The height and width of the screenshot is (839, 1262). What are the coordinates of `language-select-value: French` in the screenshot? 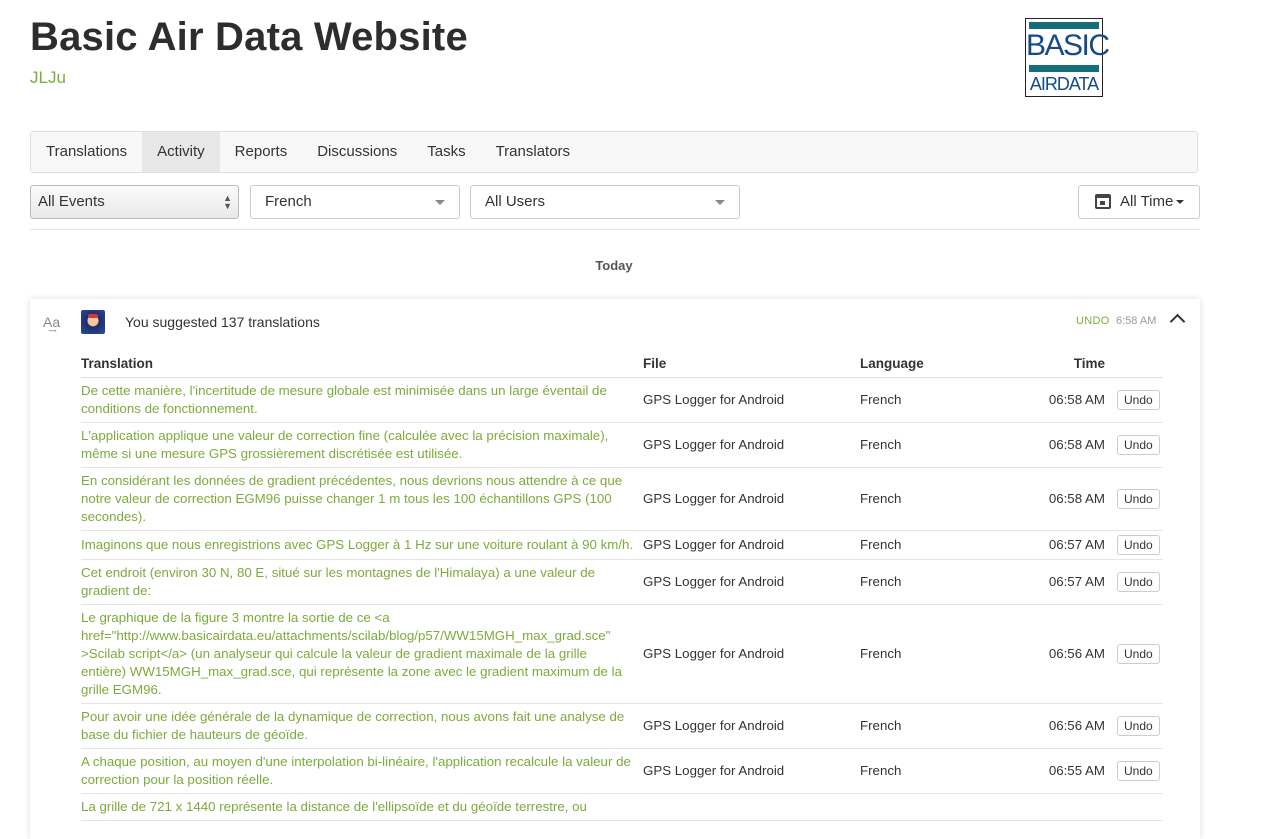 It's located at (288, 201).